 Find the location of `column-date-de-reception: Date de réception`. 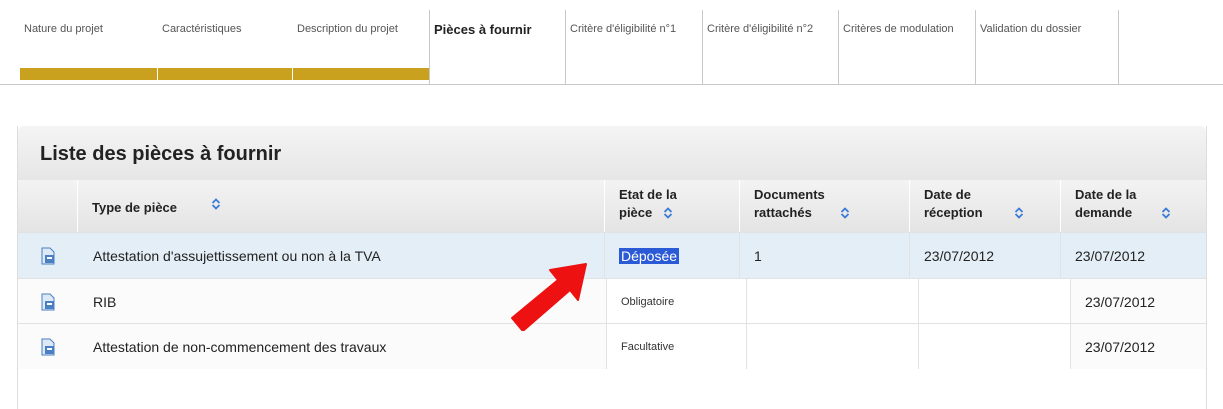

column-date-de-reception: Date de réception is located at coordinates (984, 206).